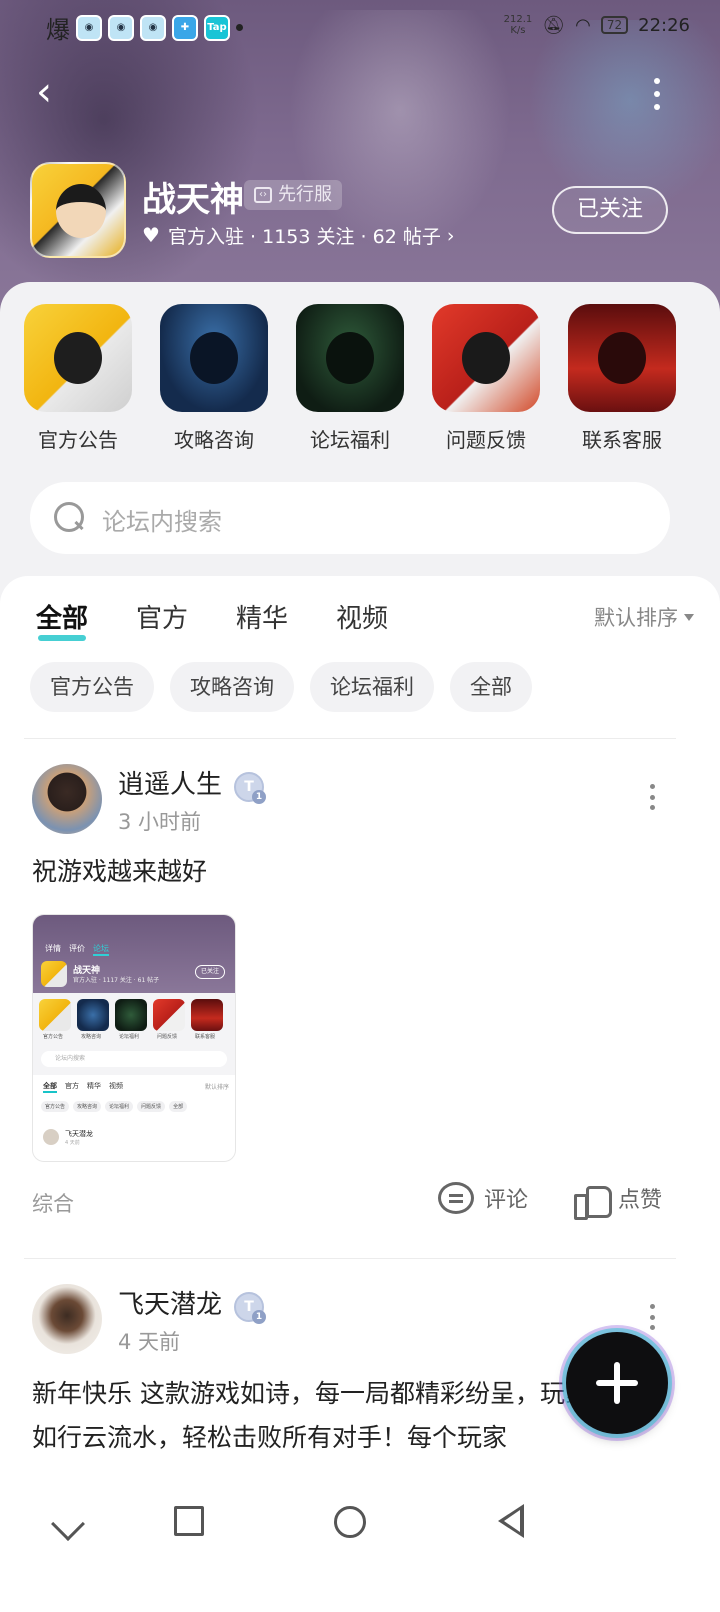  I want to click on filter-chips: 官方公告 攻略咨询 论坛福利 全部, so click(281, 687).